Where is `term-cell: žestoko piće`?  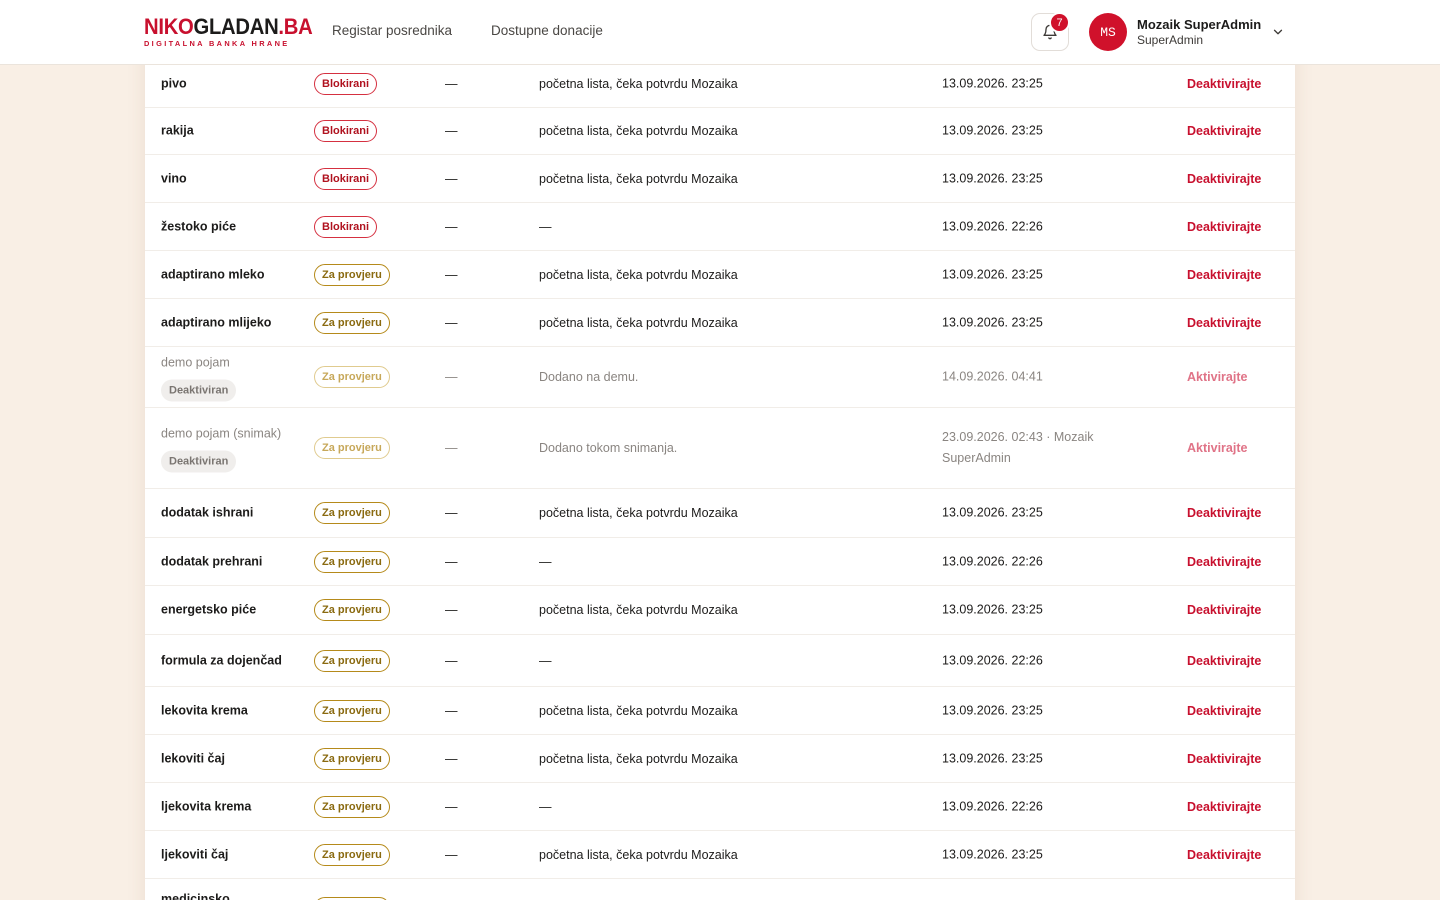 term-cell: žestoko piće is located at coordinates (226, 226).